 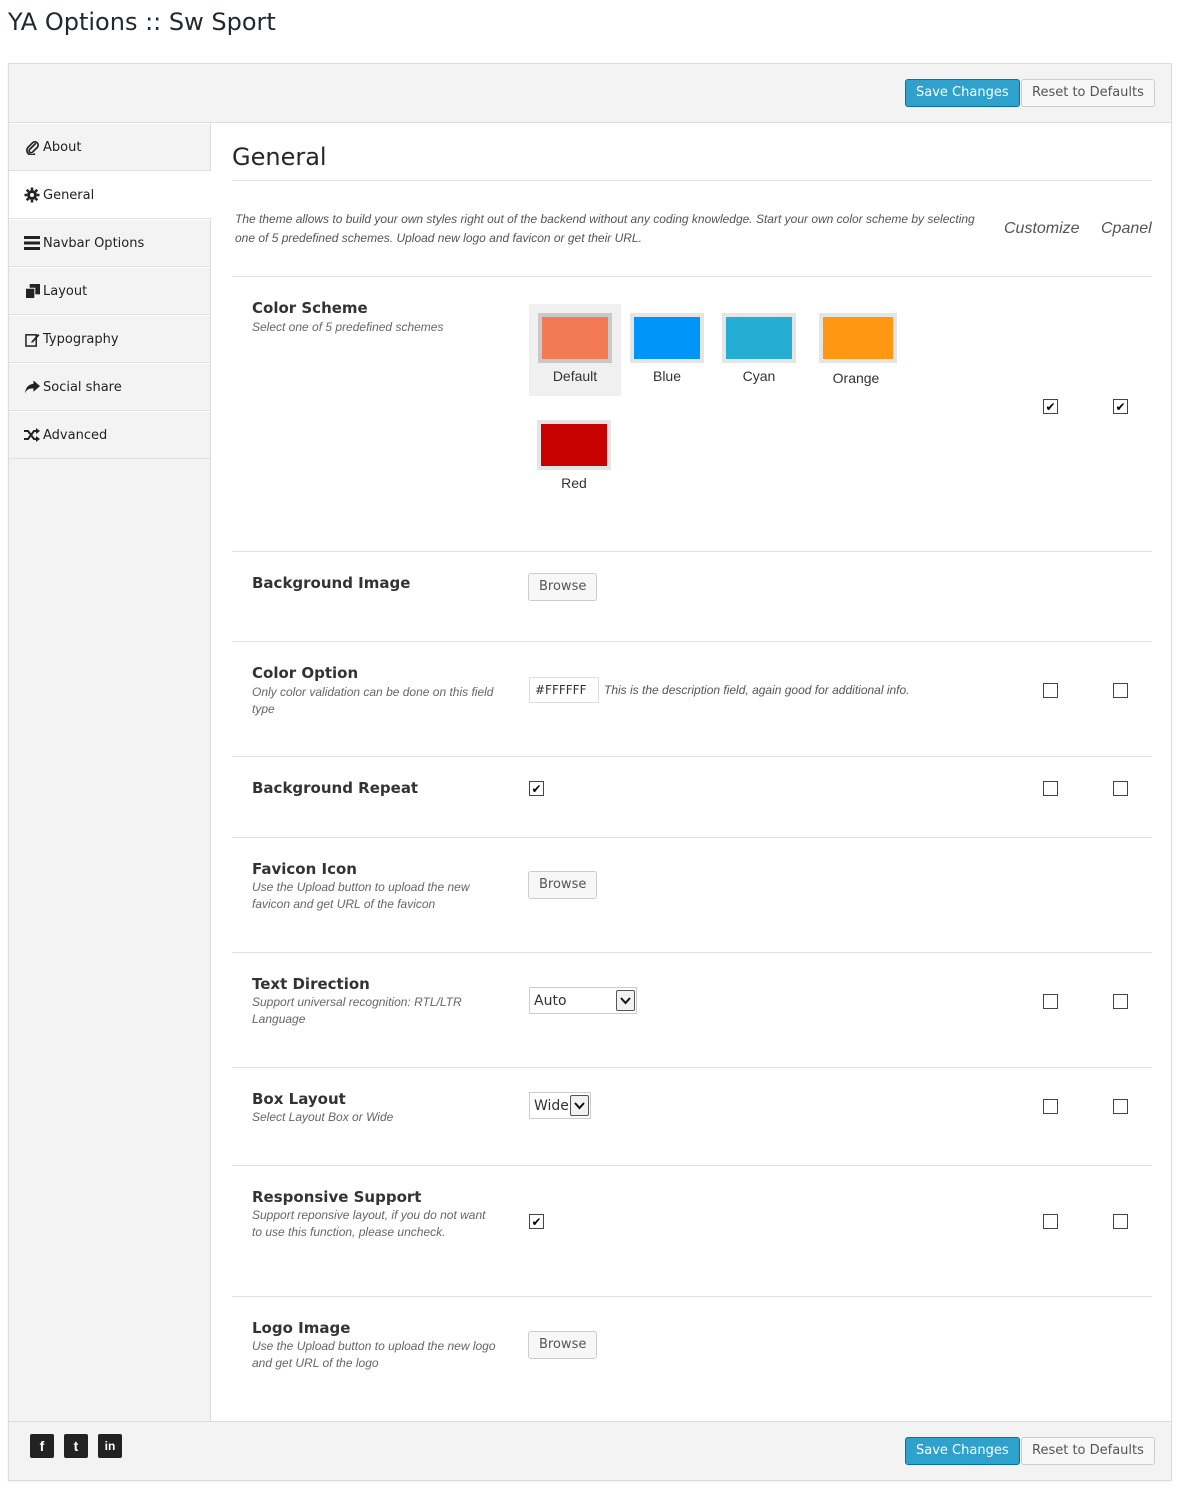 What do you see at coordinates (279, 157) in the screenshot?
I see `section-title: General` at bounding box center [279, 157].